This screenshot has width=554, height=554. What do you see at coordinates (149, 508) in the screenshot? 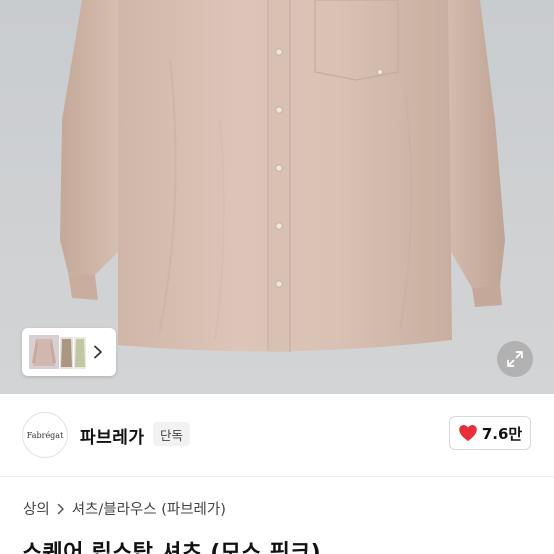
I see `breadcrumb-item-shirts: 셔츠/블라우스 (파브레가)` at bounding box center [149, 508].